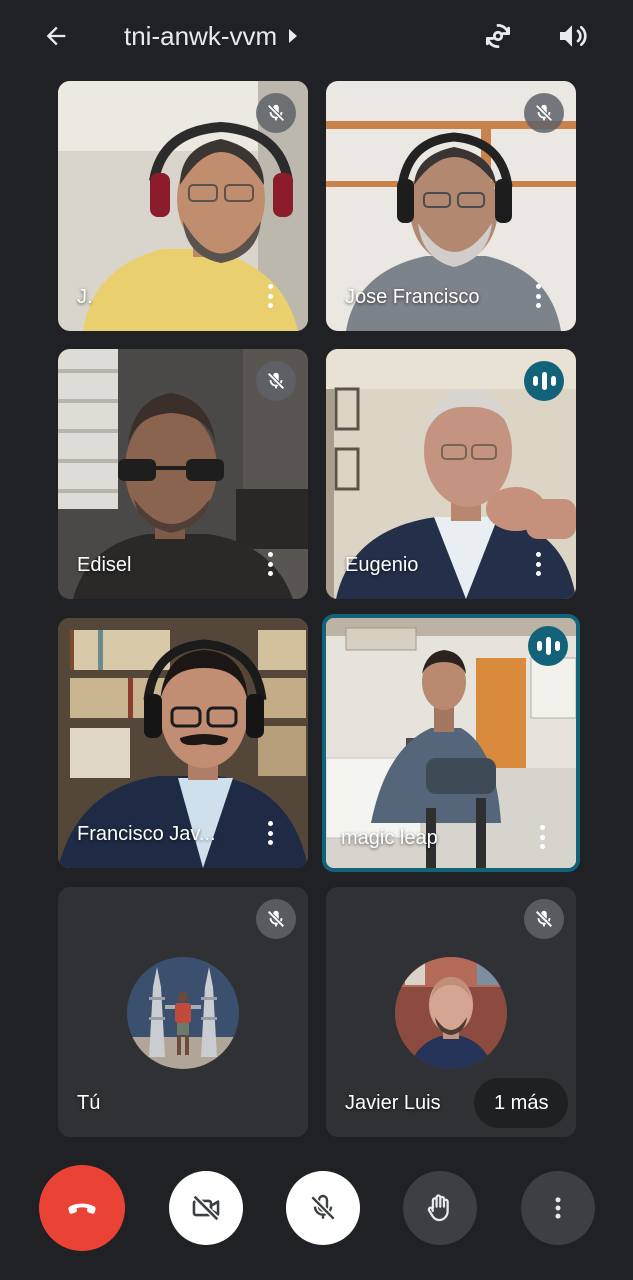  I want to click on more-participants-button: 1 más, so click(521, 1103).